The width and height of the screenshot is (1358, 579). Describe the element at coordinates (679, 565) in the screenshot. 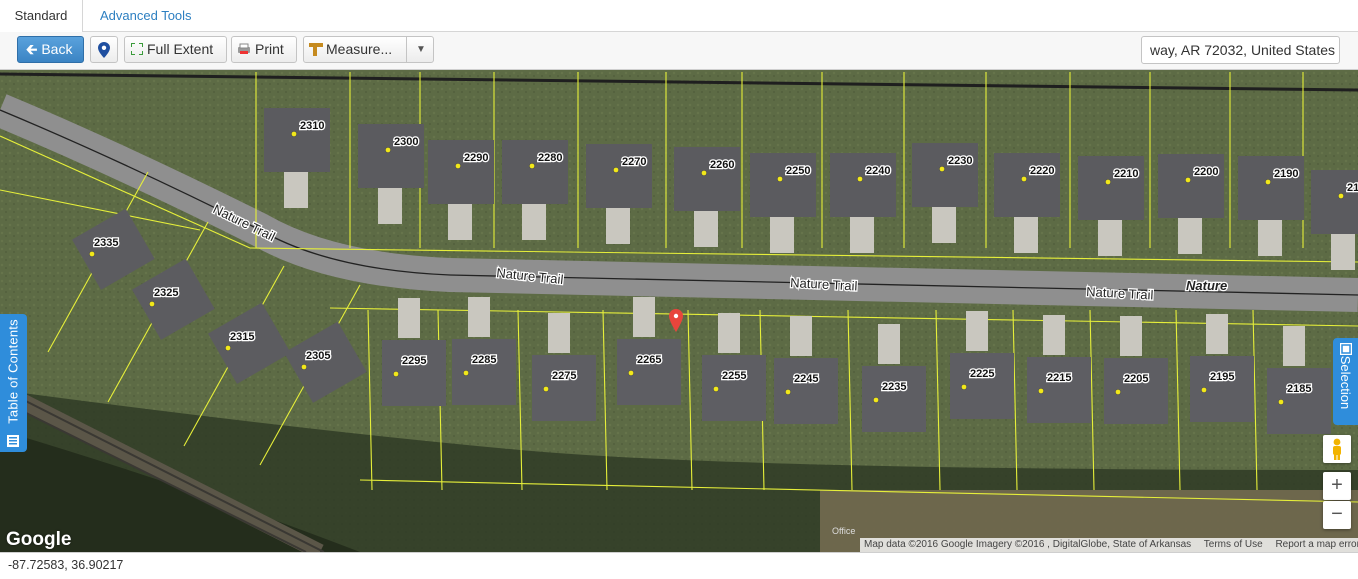

I see `coordinate-readout: -87.72583, 36.90217` at that location.